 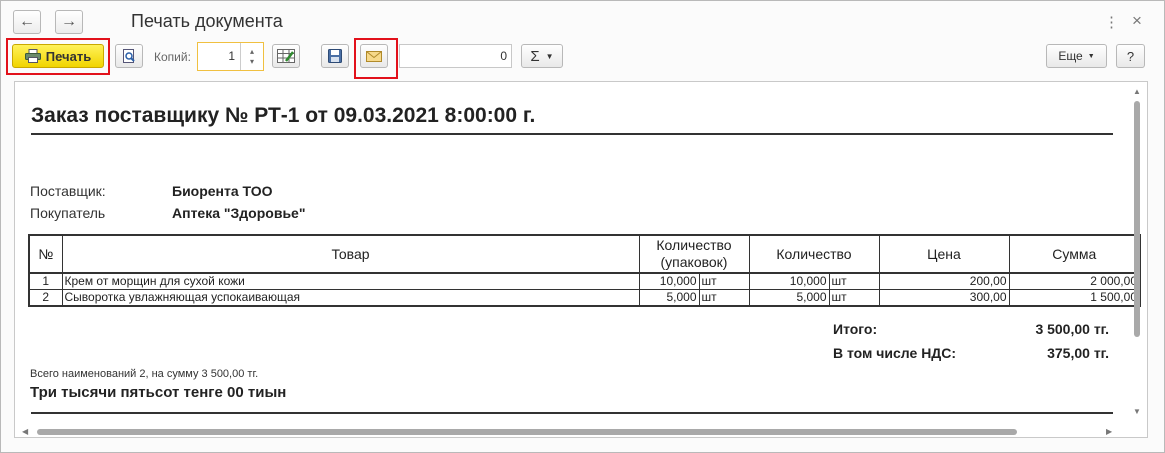 I want to click on help-icon: ?, so click(x=1130, y=56).